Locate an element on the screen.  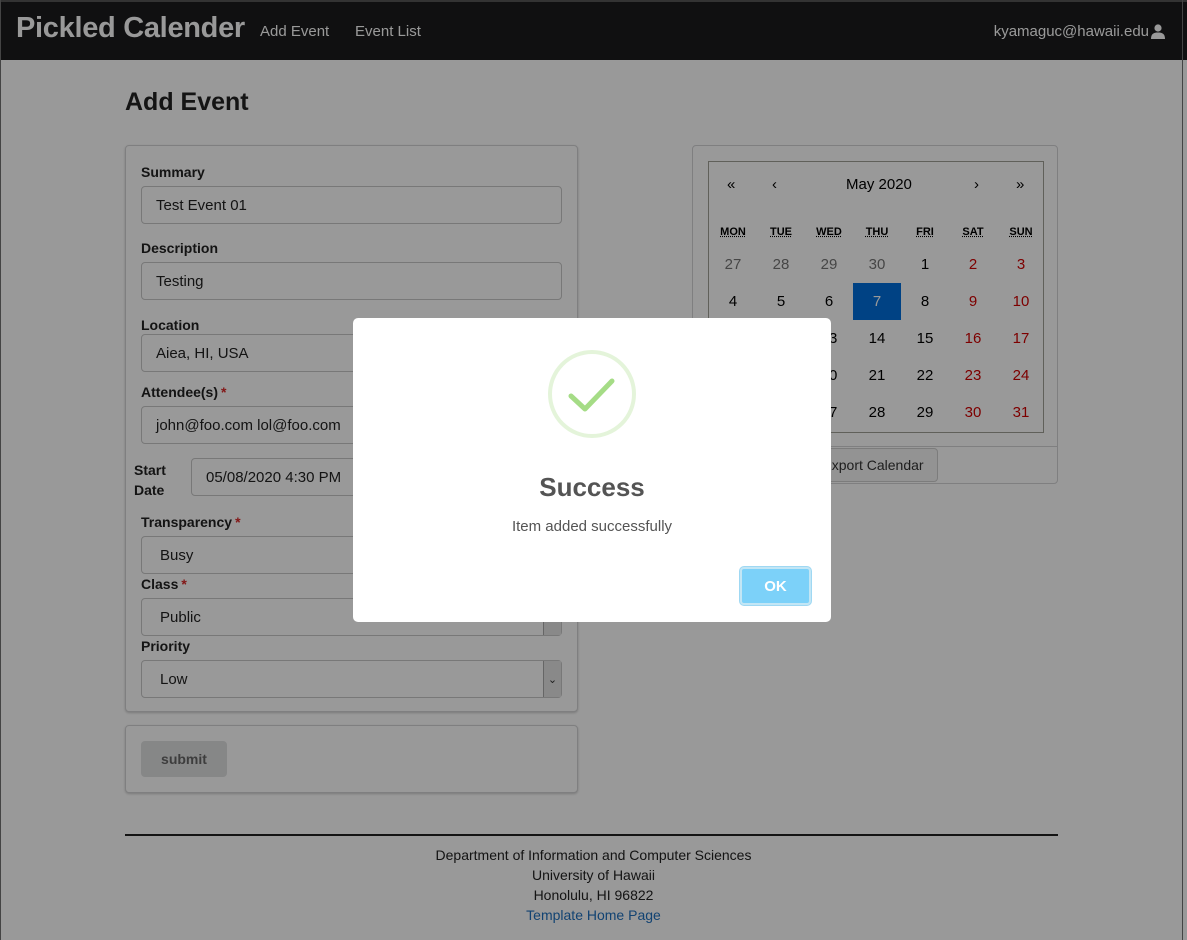
success-dialog: Success Item added successfully OK is located at coordinates (592, 470).